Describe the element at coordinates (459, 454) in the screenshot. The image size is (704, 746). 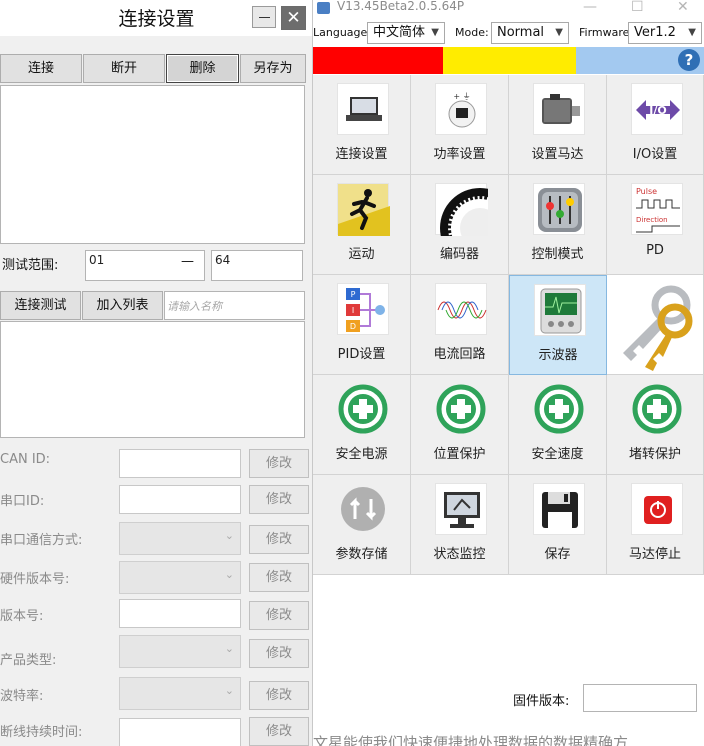
I see `tile-label: 位置保护` at that location.